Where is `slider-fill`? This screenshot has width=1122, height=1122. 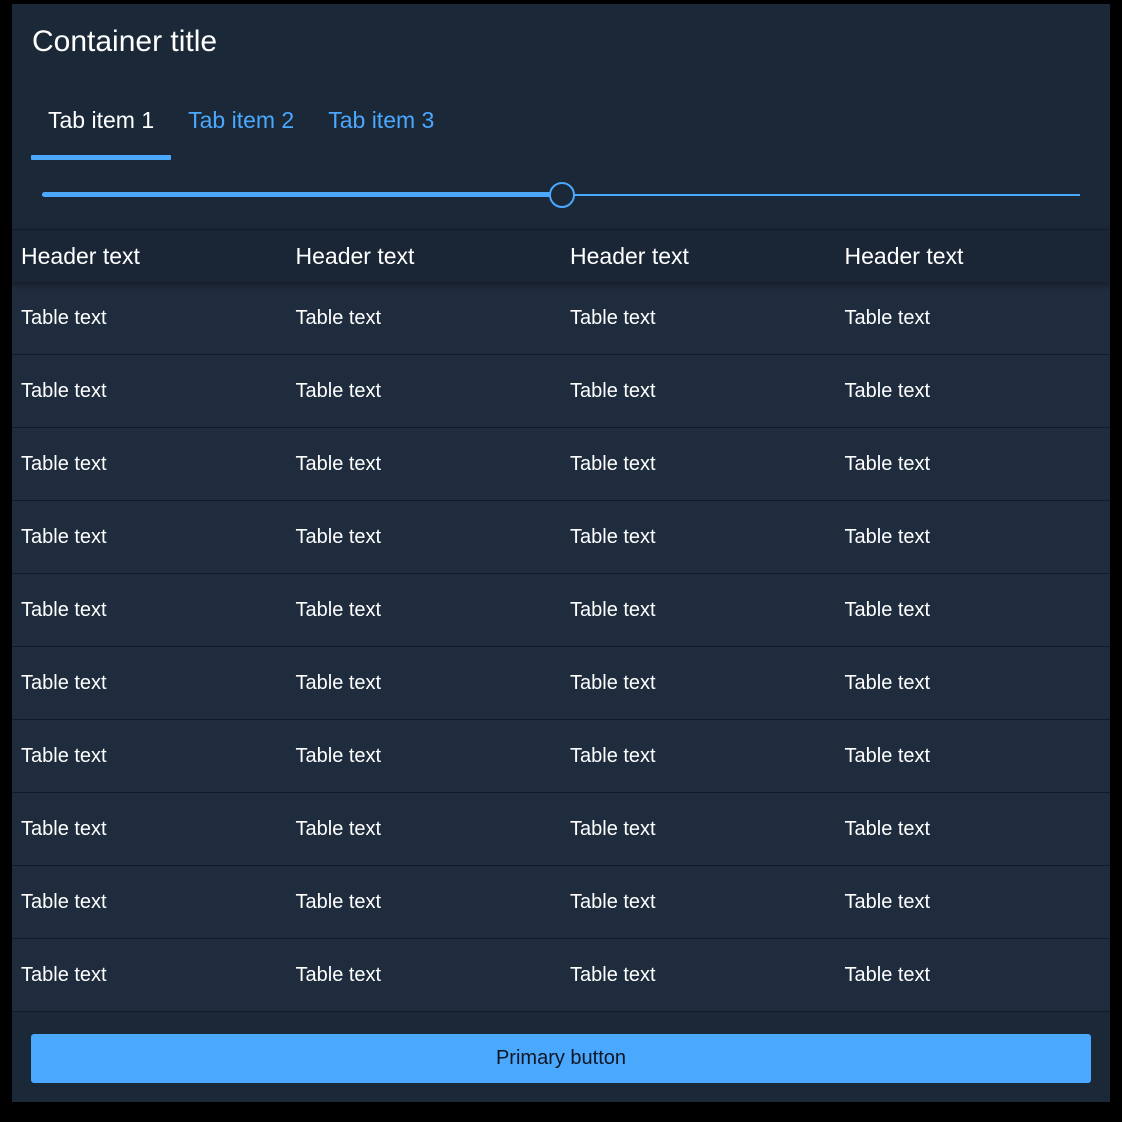
slider-fill is located at coordinates (301, 194).